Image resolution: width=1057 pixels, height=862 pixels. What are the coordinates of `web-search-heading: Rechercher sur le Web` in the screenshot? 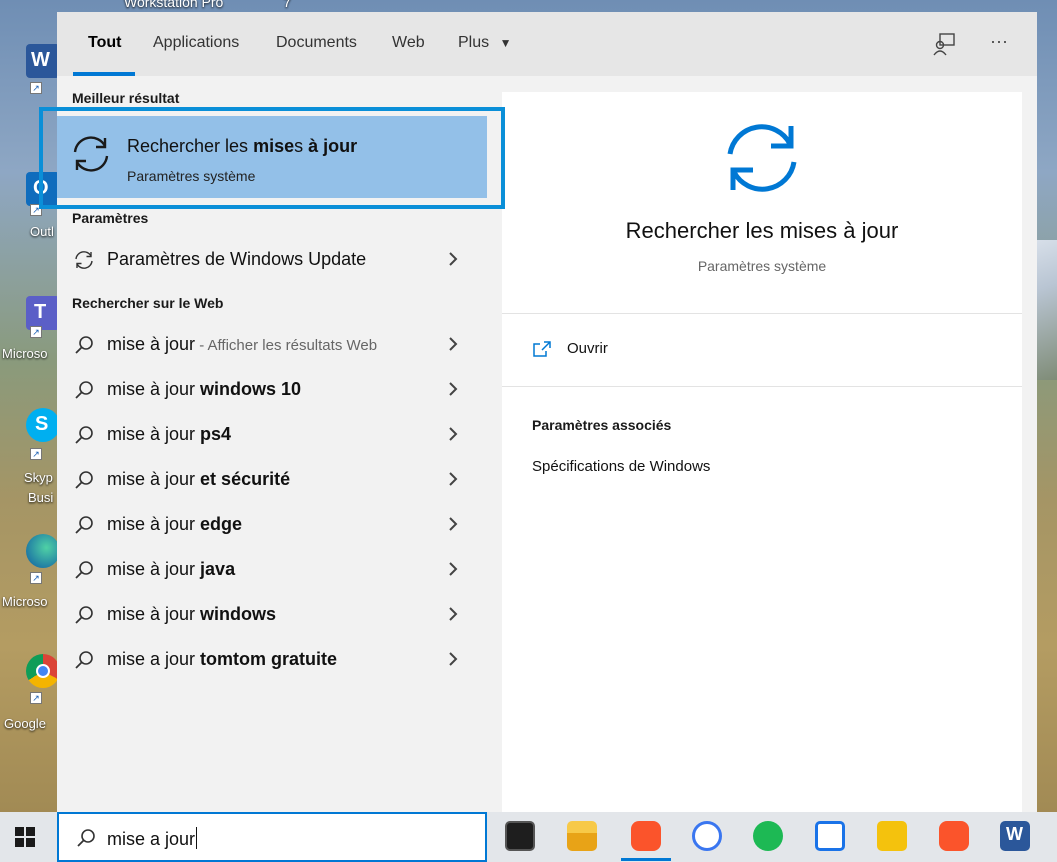 It's located at (148, 303).